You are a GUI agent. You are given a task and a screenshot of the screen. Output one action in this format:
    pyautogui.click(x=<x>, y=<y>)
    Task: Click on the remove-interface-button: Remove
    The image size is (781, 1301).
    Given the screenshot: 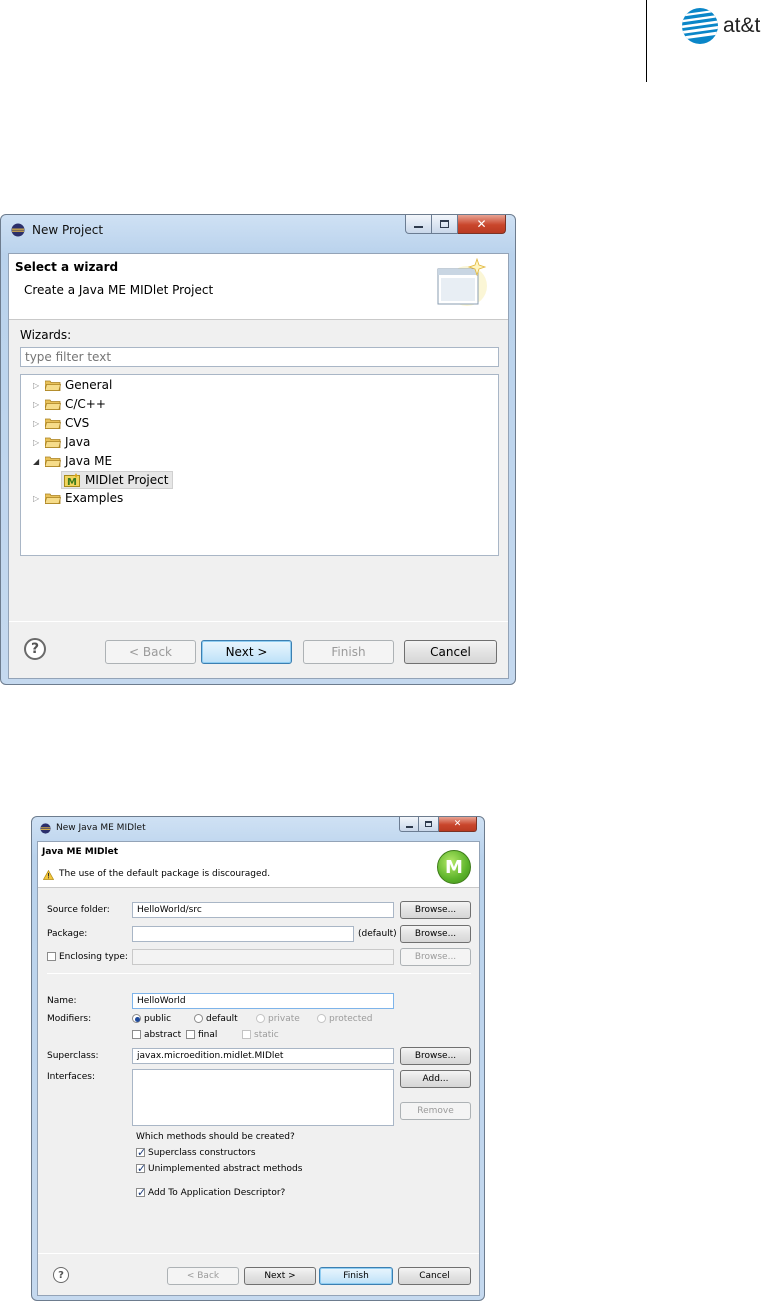 What is the action you would take?
    pyautogui.click(x=435, y=1111)
    